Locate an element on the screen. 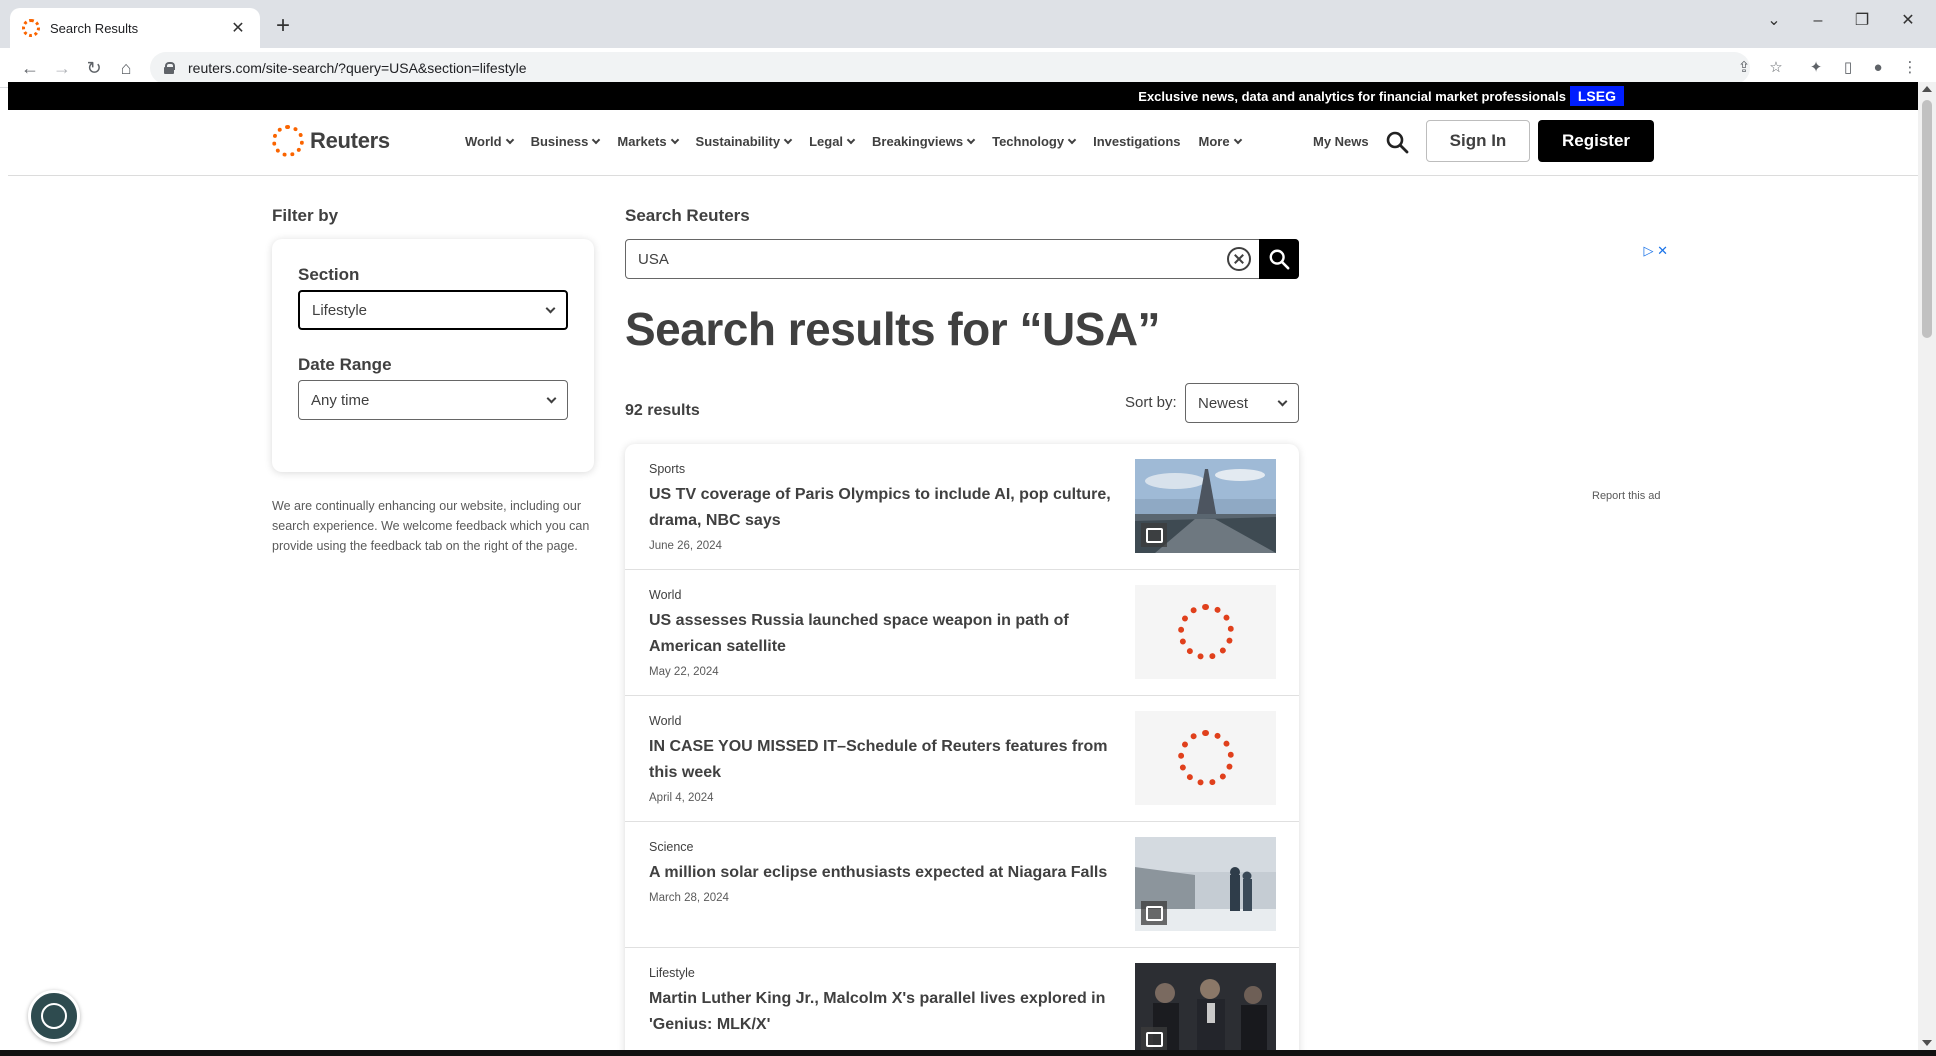 This screenshot has width=1936, height=1056. result-category: Lifestyle is located at coordinates (672, 973).